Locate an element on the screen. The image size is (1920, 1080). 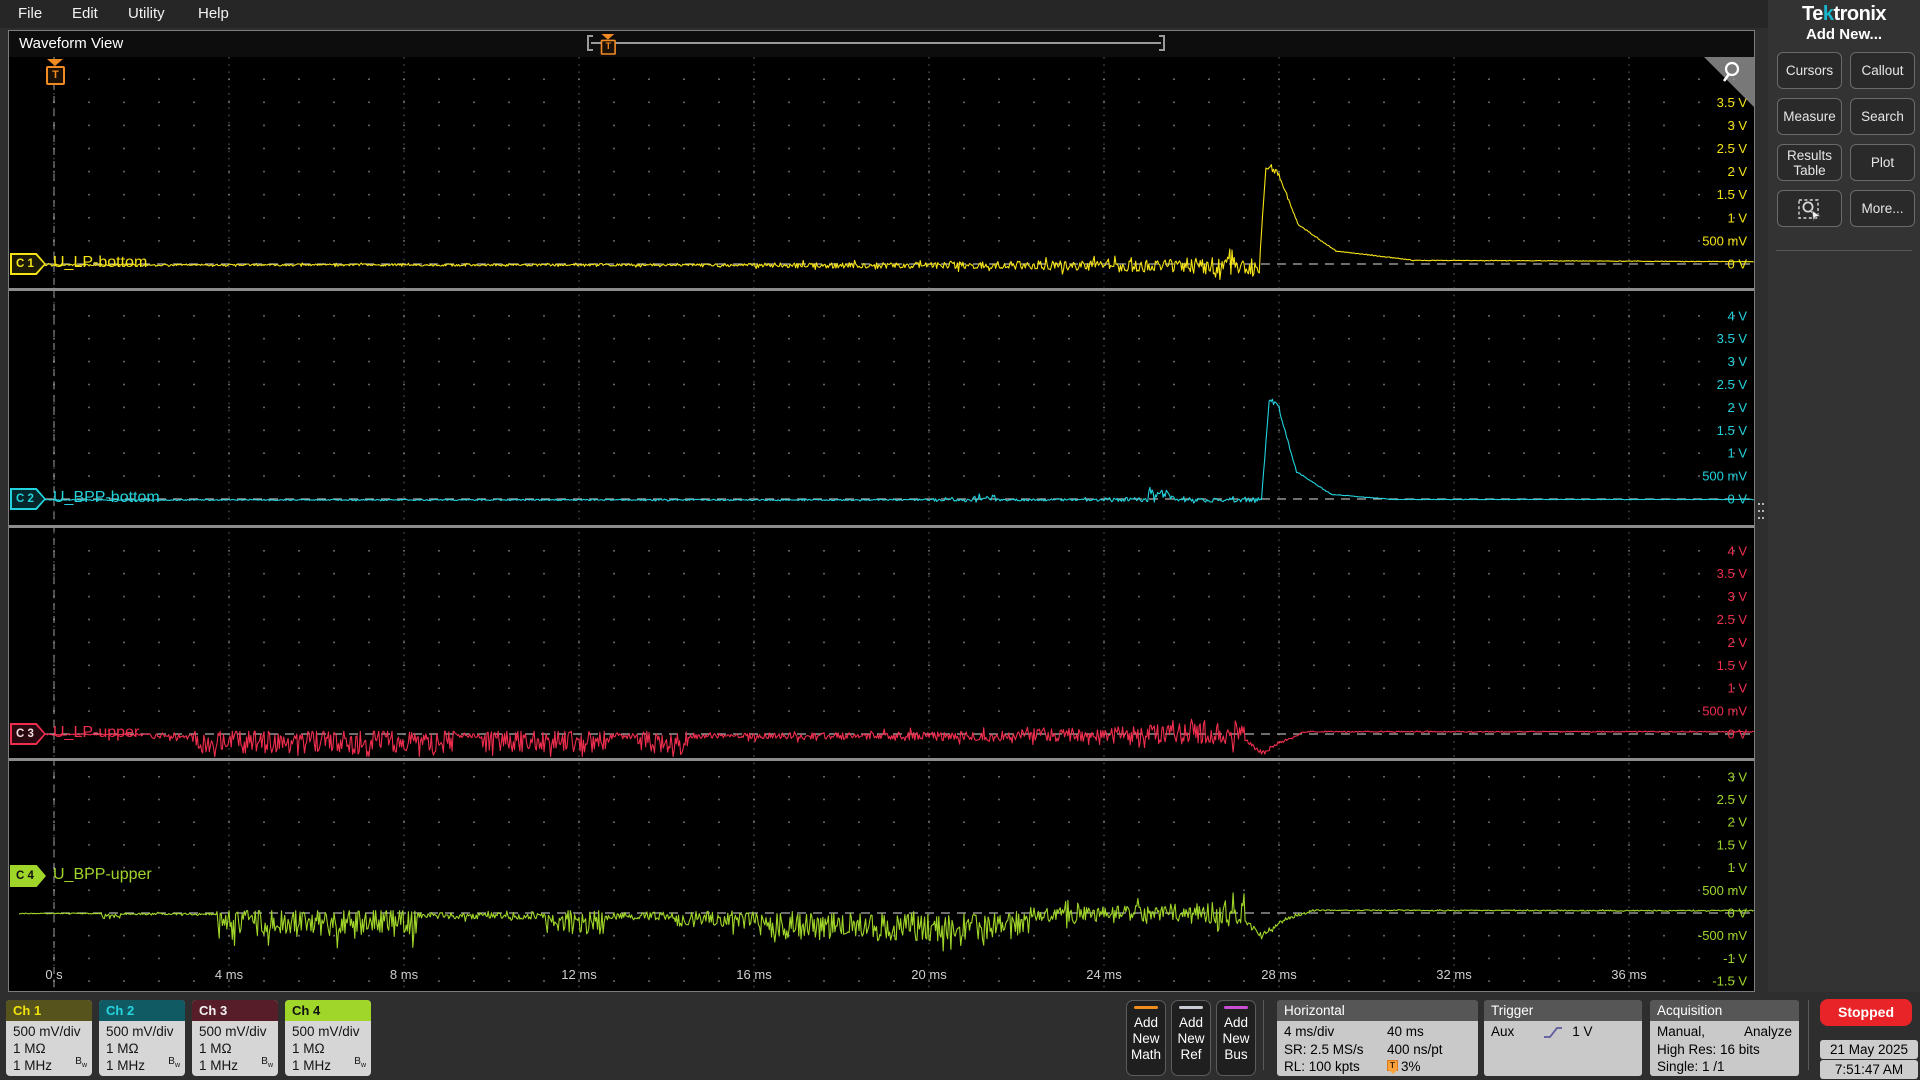
sidebar-button-measure: Measure is located at coordinates (1809, 116).